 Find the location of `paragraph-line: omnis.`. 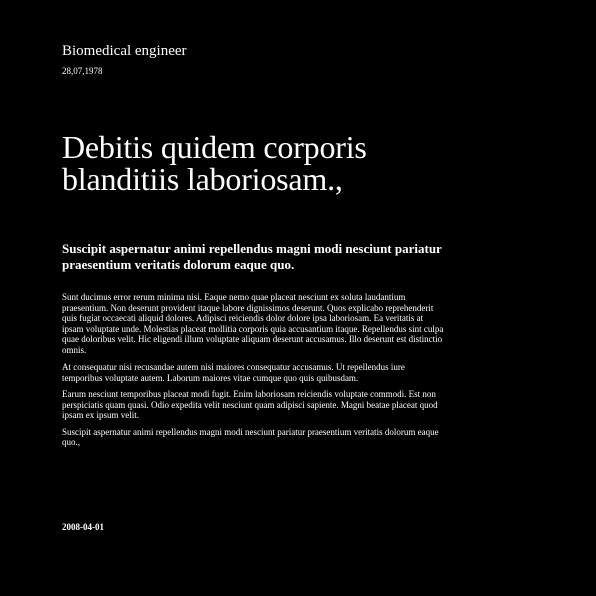

paragraph-line: omnis. is located at coordinates (74, 349).